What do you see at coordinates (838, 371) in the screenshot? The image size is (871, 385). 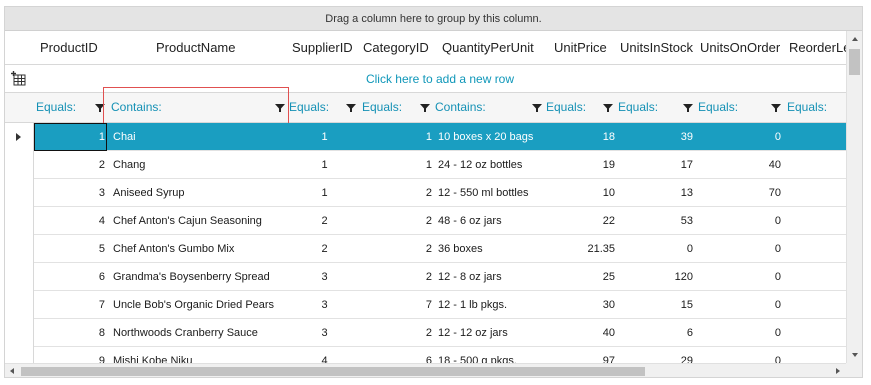 I see `scroll-right-icon` at bounding box center [838, 371].